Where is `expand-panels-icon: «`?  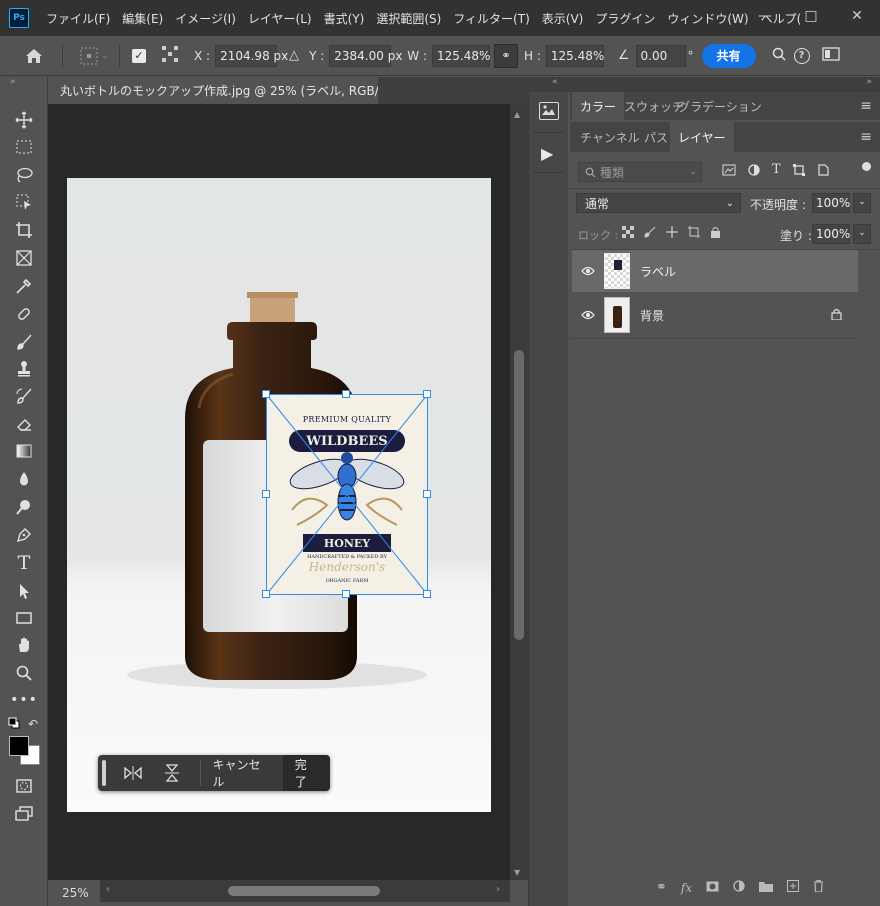 expand-panels-icon: « is located at coordinates (555, 82).